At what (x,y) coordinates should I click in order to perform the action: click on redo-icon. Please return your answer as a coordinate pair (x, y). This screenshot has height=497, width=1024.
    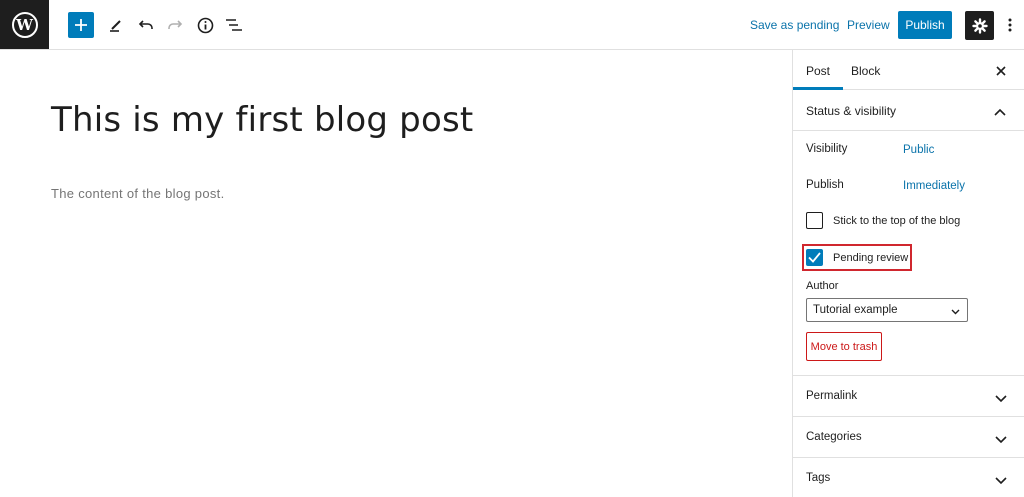
    Looking at the image, I should click on (175, 24).